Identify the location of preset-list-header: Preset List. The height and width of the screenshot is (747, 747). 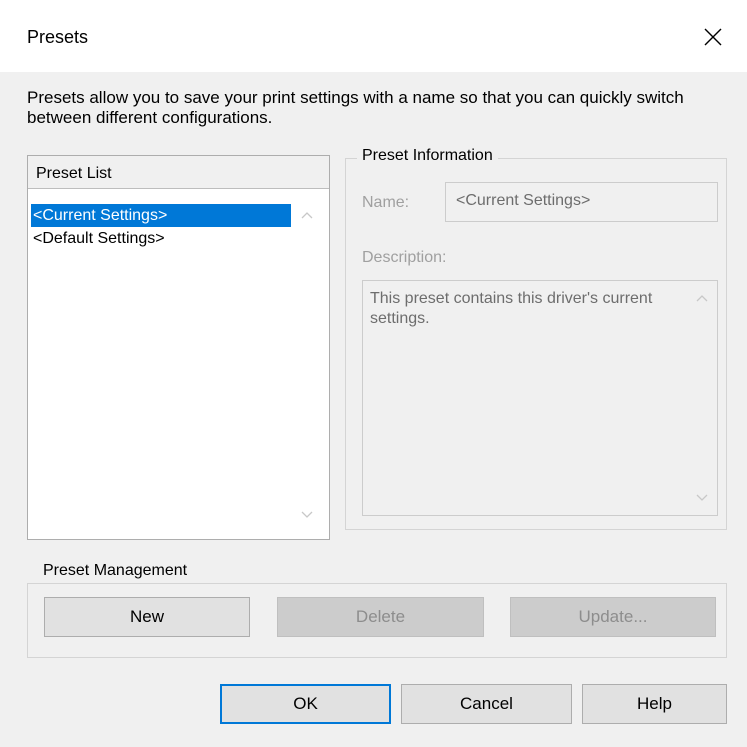
(178, 172).